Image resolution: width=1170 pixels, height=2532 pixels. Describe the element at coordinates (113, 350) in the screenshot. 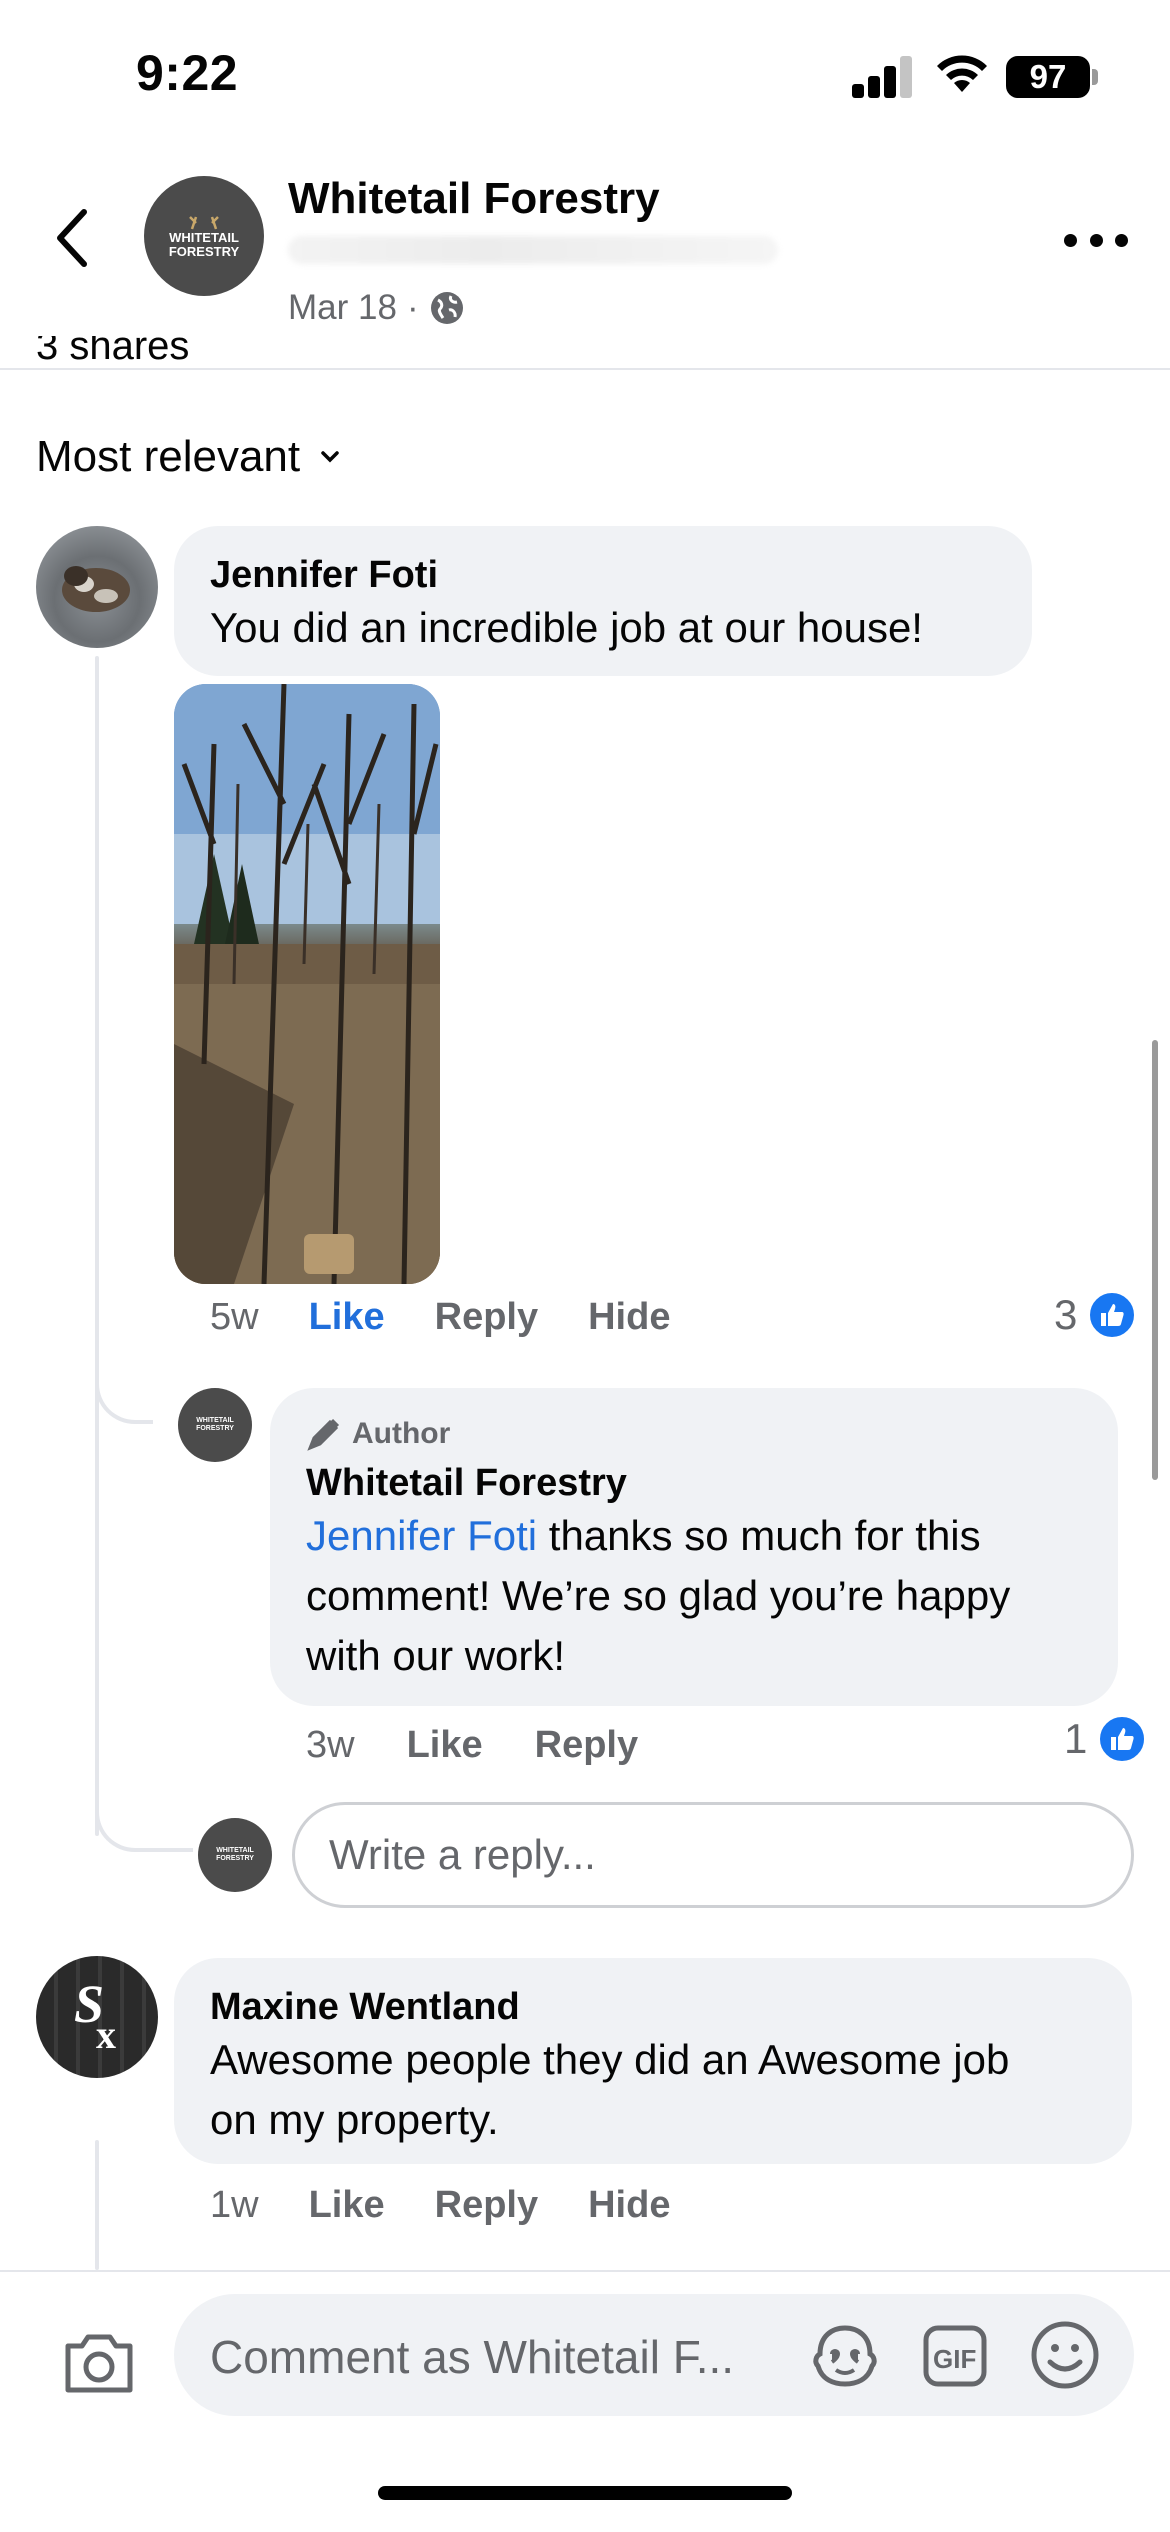

I see `shares-count-partial: 3 shares` at that location.